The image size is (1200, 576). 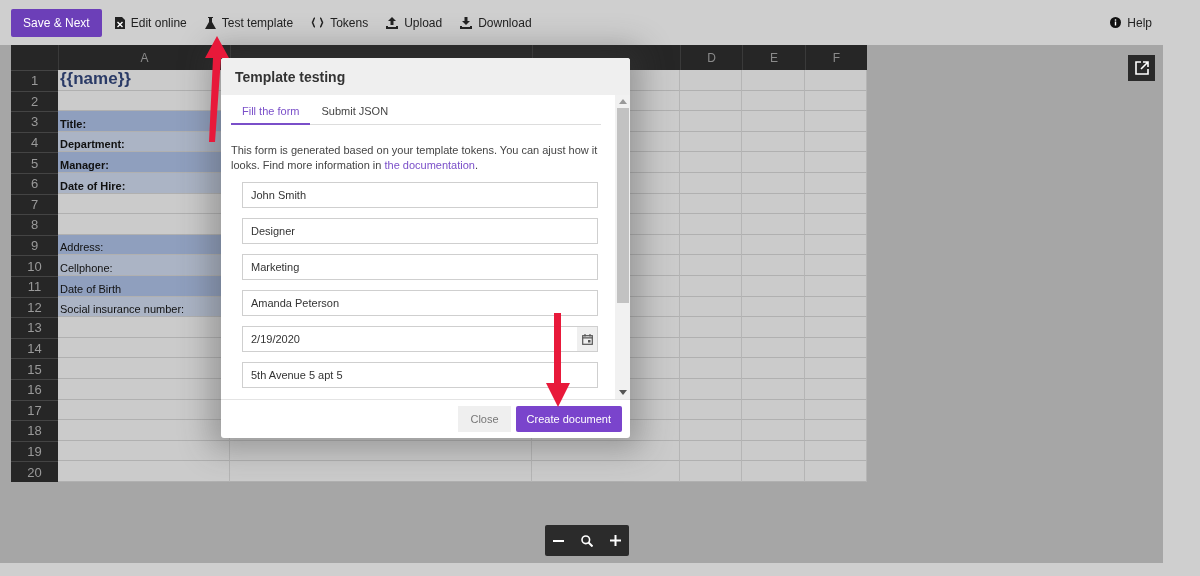 I want to click on save-next-button: Save & Next, so click(x=56, y=22).